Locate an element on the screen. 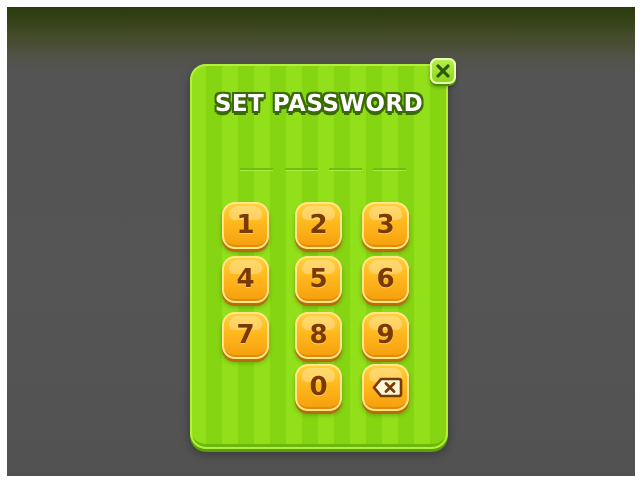 The height and width of the screenshot is (483, 642). close-button is located at coordinates (443, 71).